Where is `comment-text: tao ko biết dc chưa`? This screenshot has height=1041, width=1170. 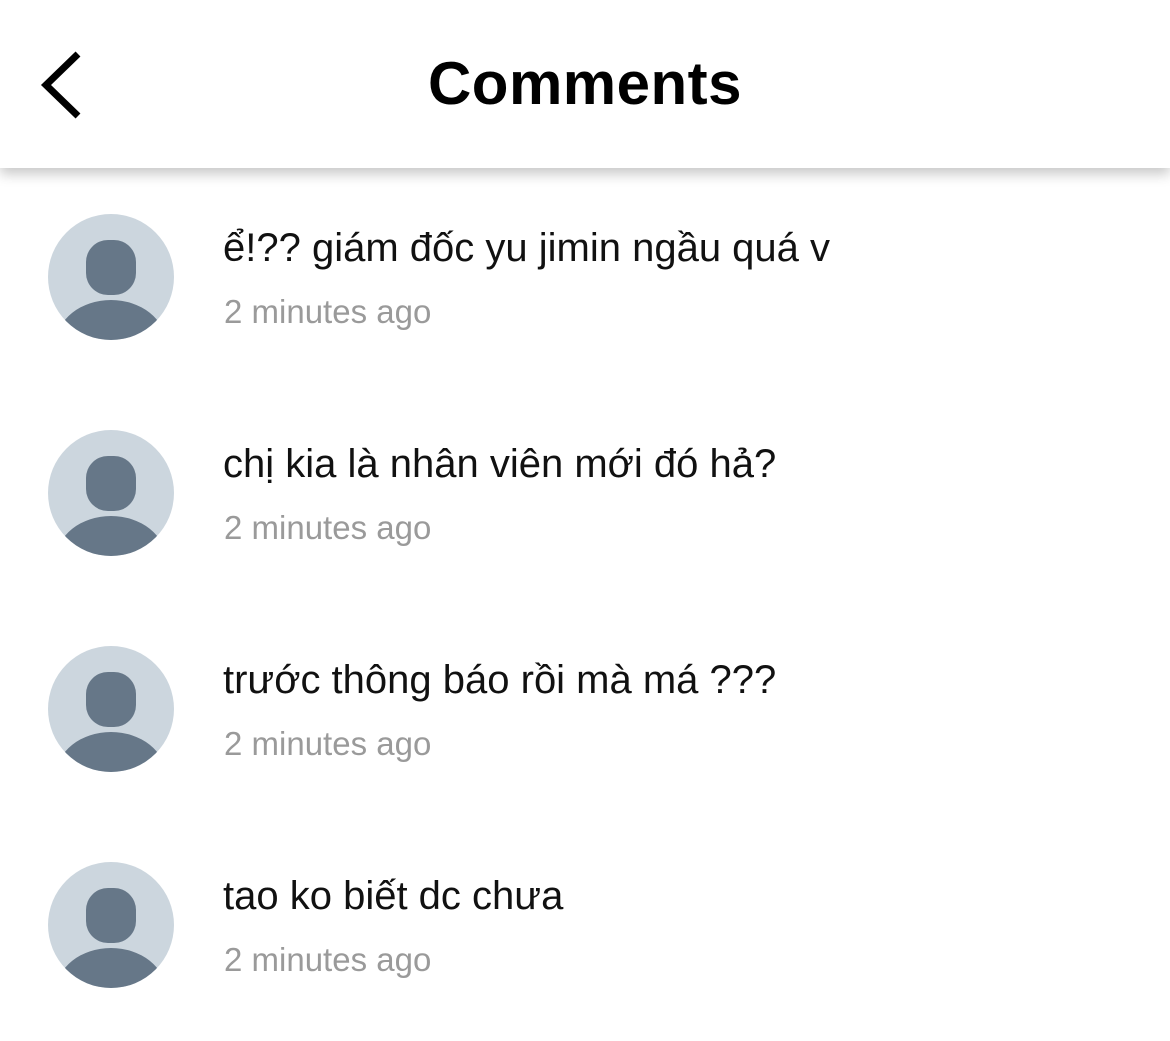
comment-text: tao ko biết dc chưa is located at coordinates (393, 896).